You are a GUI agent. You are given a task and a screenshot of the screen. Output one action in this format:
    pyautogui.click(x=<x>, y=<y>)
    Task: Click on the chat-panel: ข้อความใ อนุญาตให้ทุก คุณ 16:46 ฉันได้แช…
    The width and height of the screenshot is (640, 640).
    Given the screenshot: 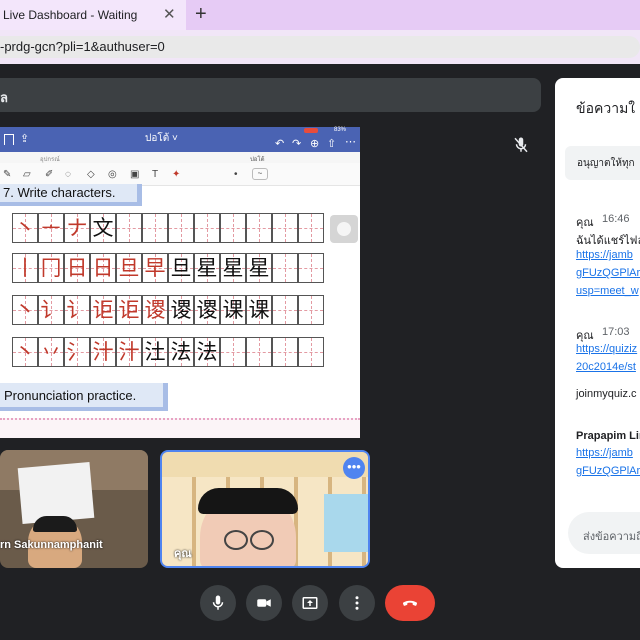 What is the action you would take?
    pyautogui.click(x=597, y=323)
    